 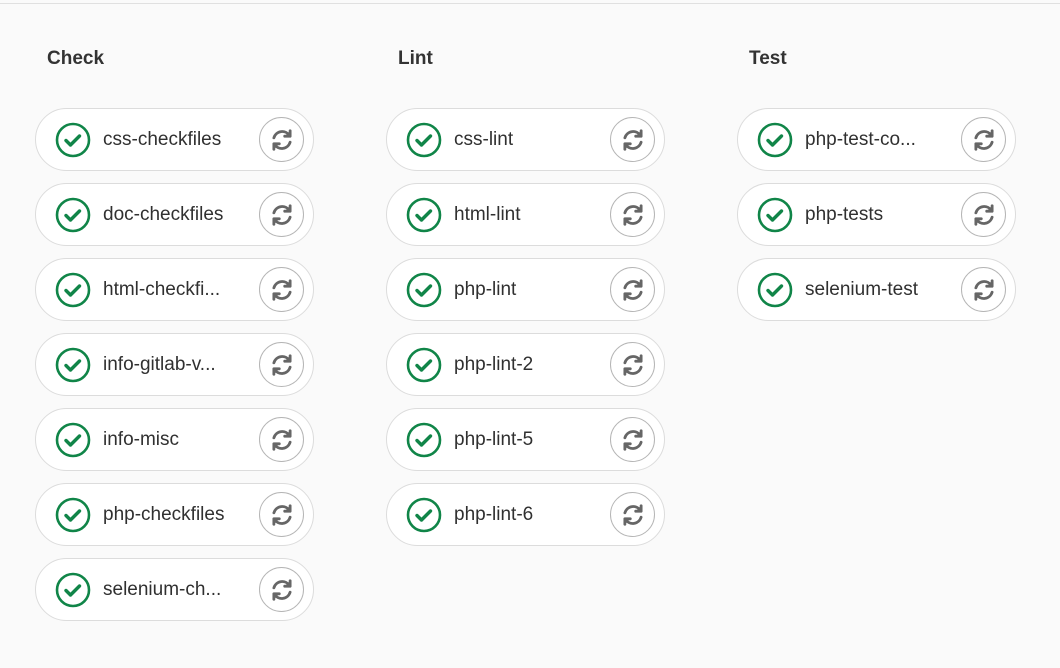 I want to click on job-name: html-lint, so click(x=487, y=214).